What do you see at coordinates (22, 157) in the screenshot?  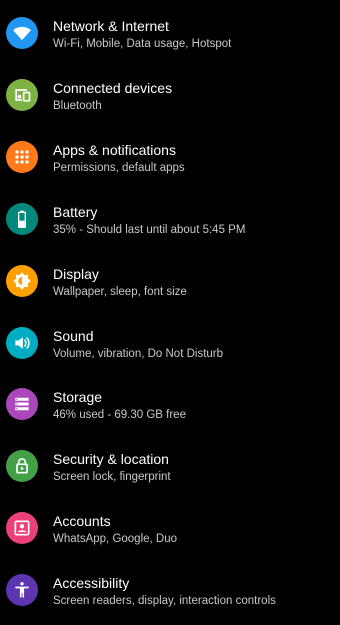 I see `apps-grid-icon` at bounding box center [22, 157].